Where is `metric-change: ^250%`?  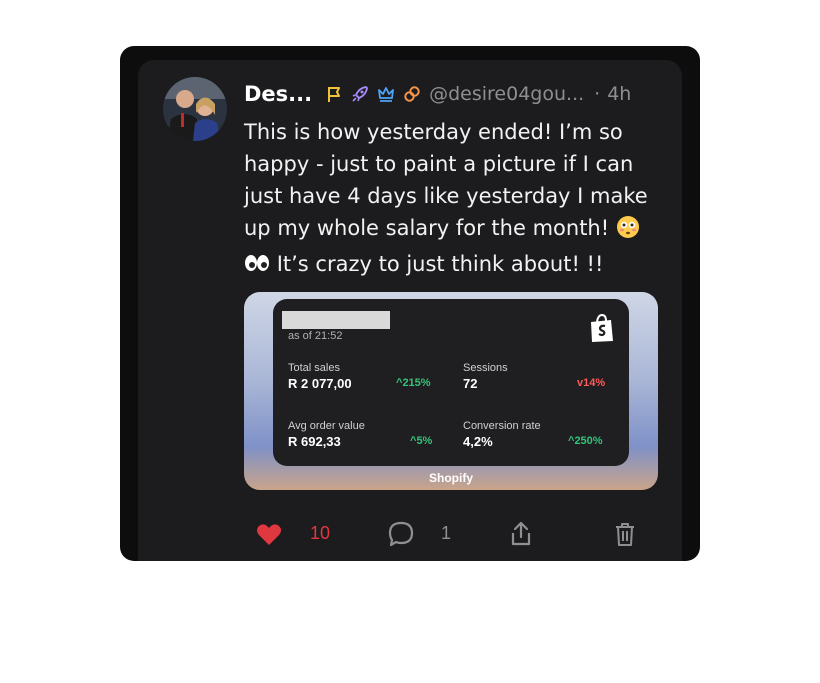 metric-change: ^250% is located at coordinates (585, 441).